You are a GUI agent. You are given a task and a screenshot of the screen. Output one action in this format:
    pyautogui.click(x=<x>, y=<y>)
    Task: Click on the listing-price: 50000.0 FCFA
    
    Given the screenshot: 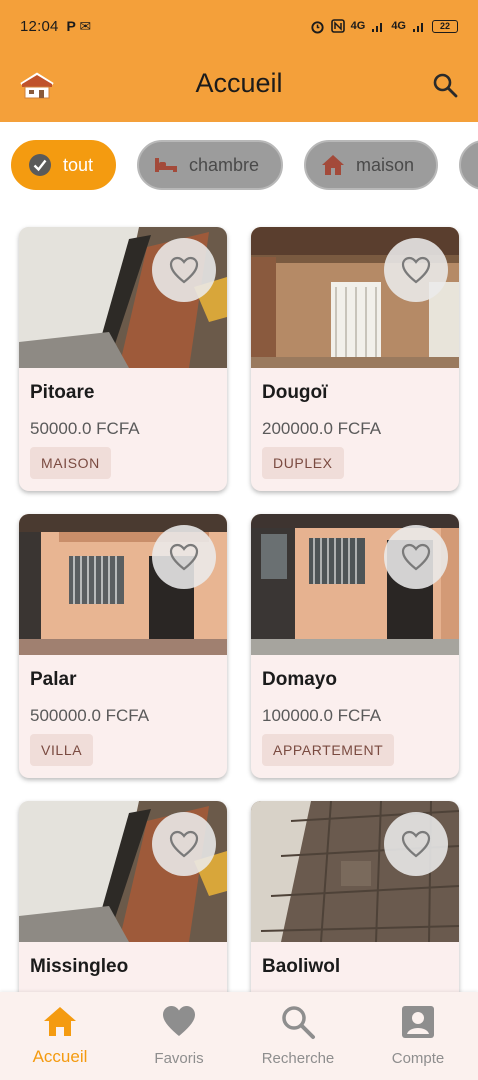 What is the action you would take?
    pyautogui.click(x=85, y=428)
    